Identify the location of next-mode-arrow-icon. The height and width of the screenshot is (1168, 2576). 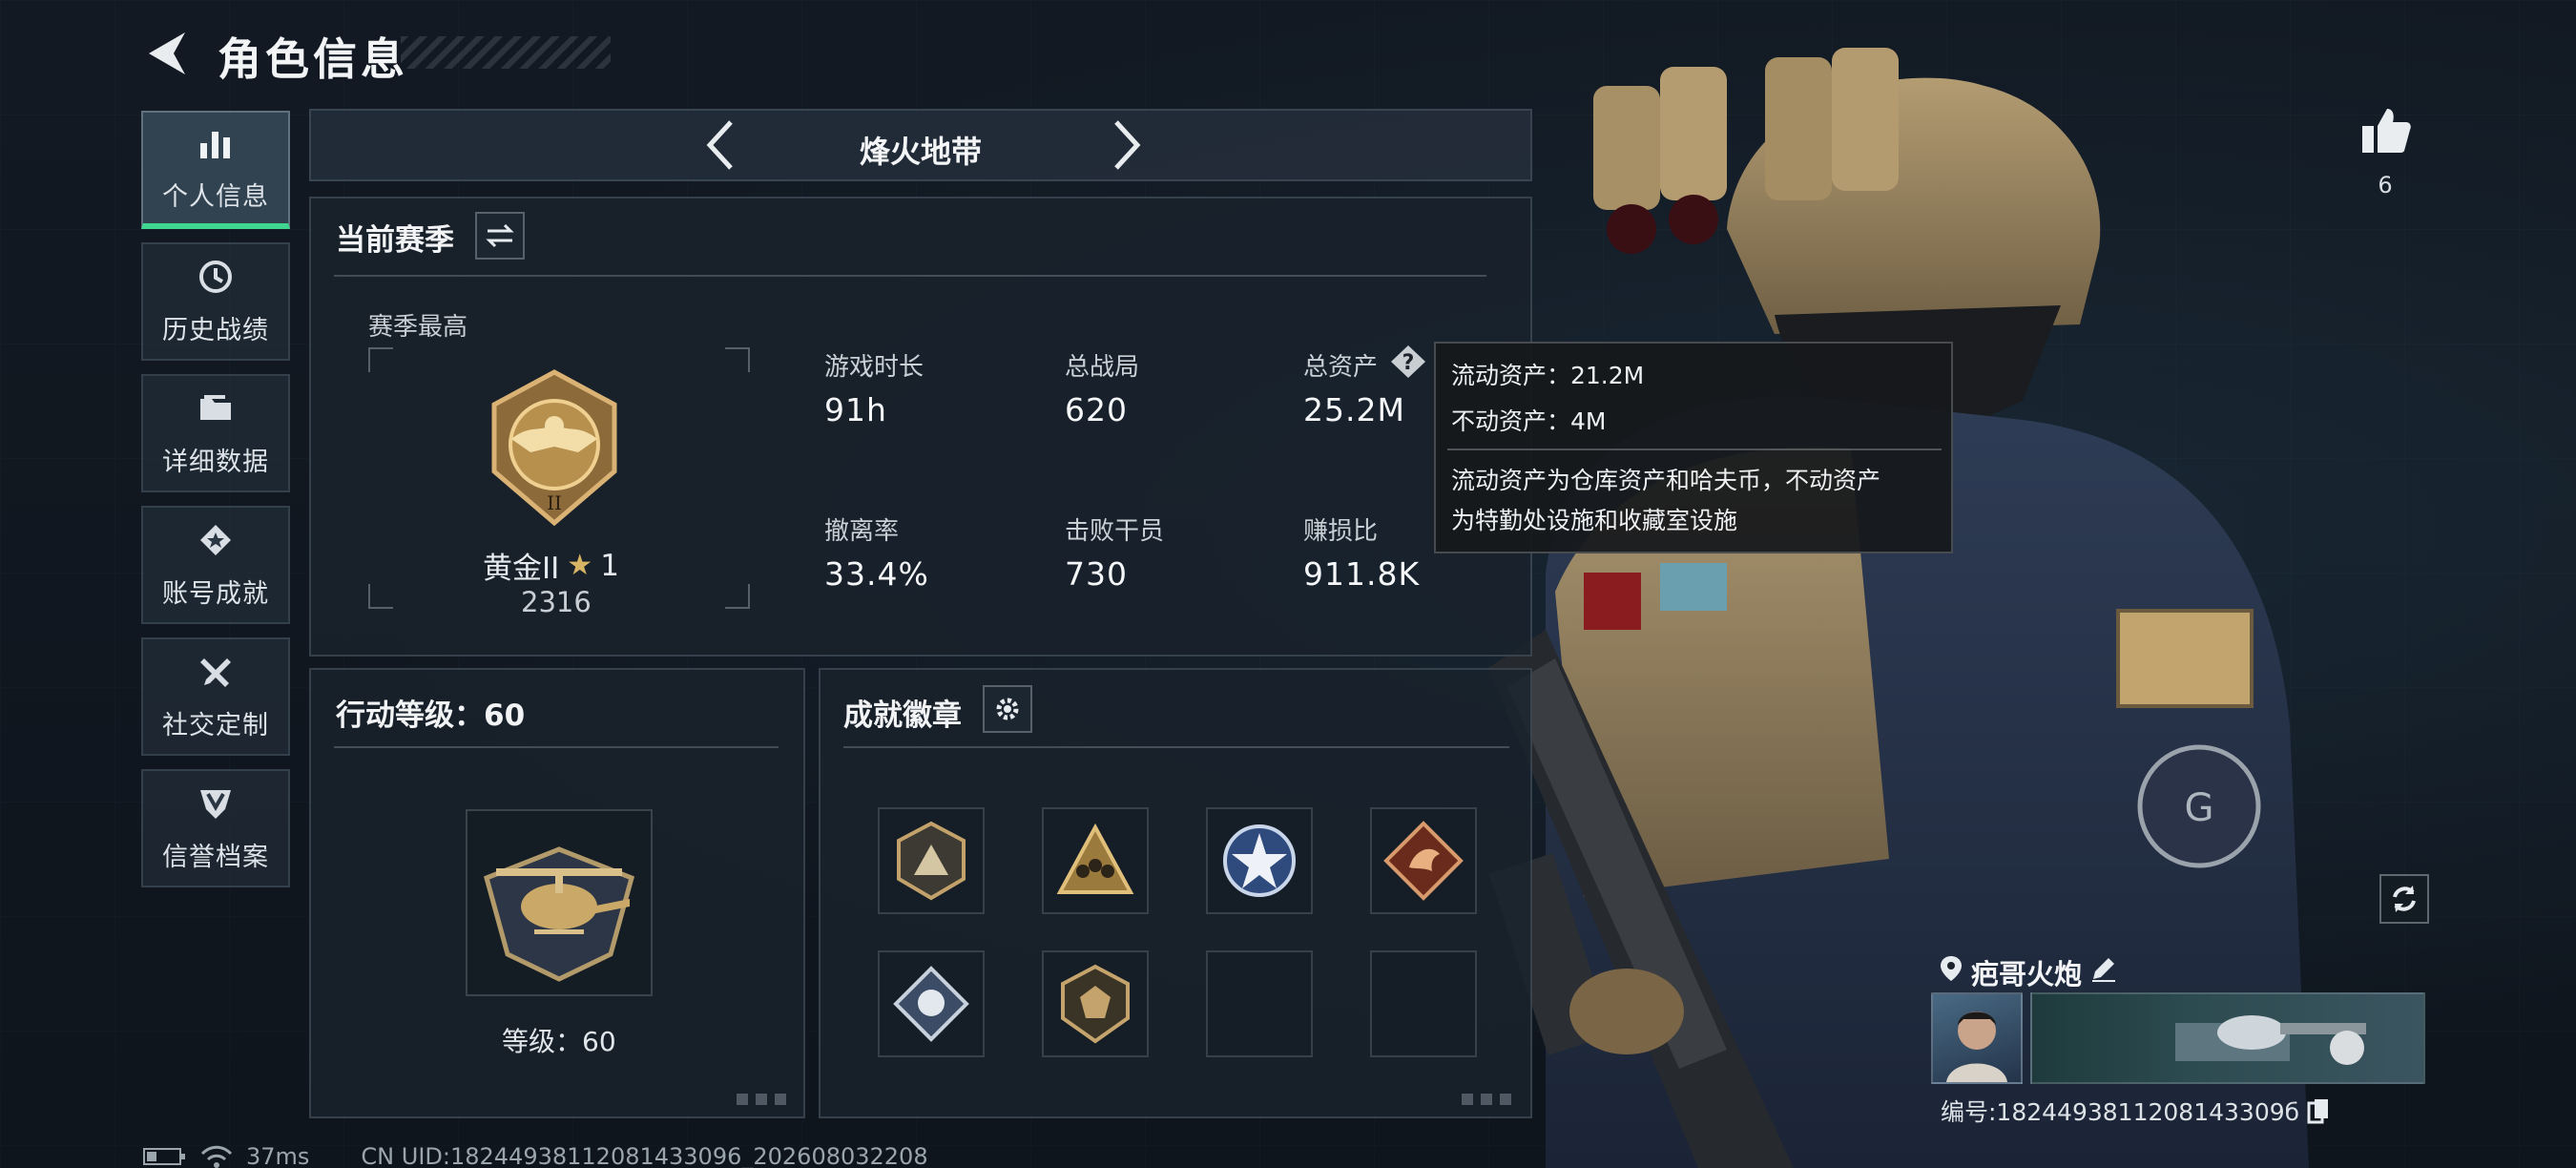
(1126, 145).